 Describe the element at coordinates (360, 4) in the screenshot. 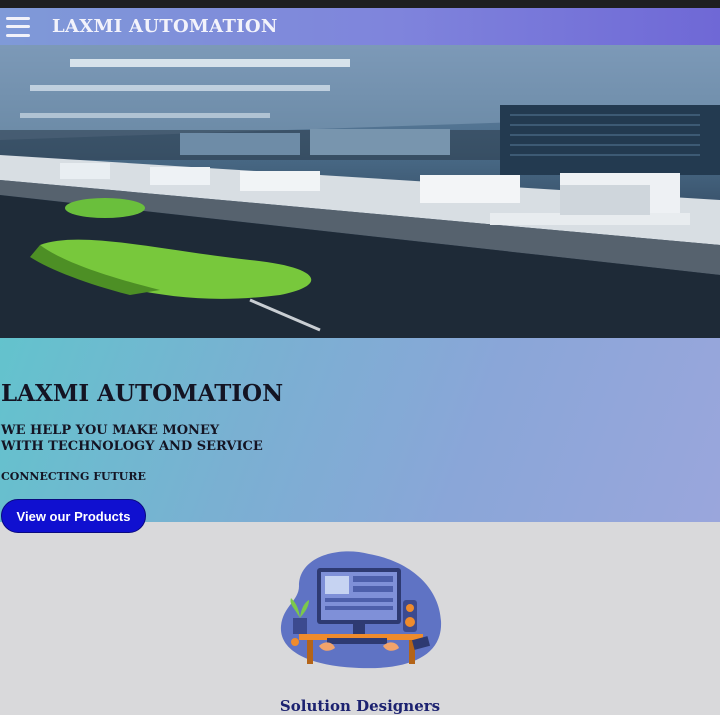

I see `status-strip` at that location.